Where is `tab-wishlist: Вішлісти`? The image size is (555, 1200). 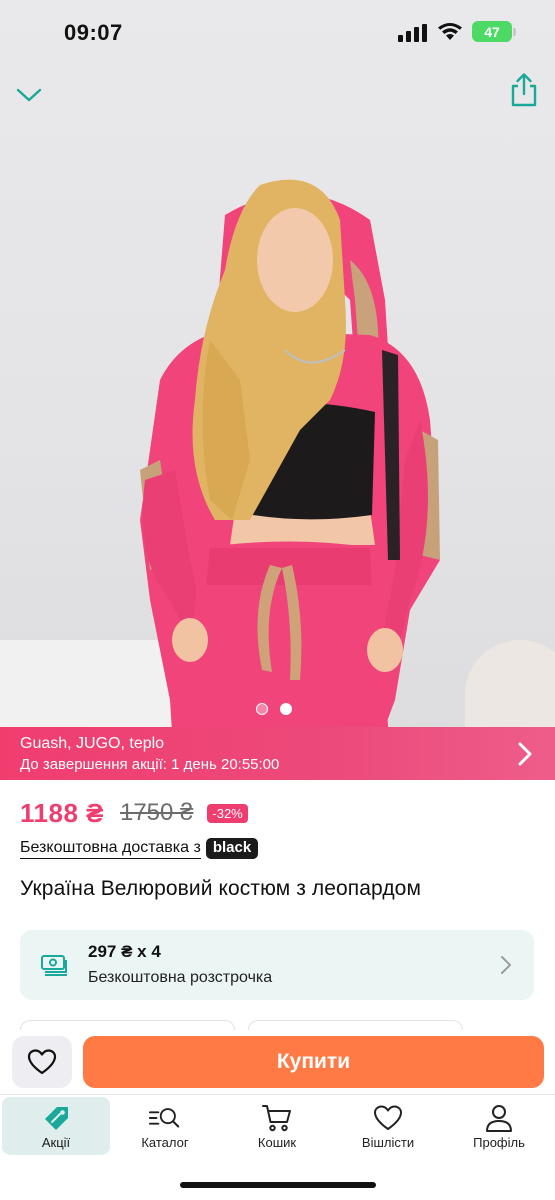 tab-wishlist: Вішлісти is located at coordinates (388, 1126).